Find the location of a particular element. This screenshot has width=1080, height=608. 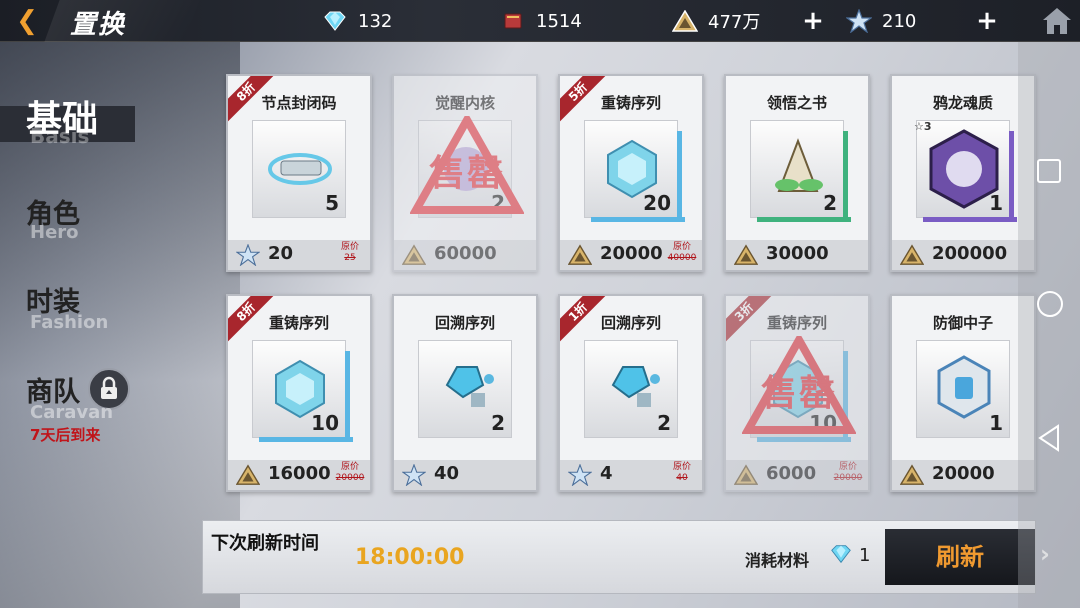

shop-item-card: 回溯序列 2 40 is located at coordinates (465, 393).